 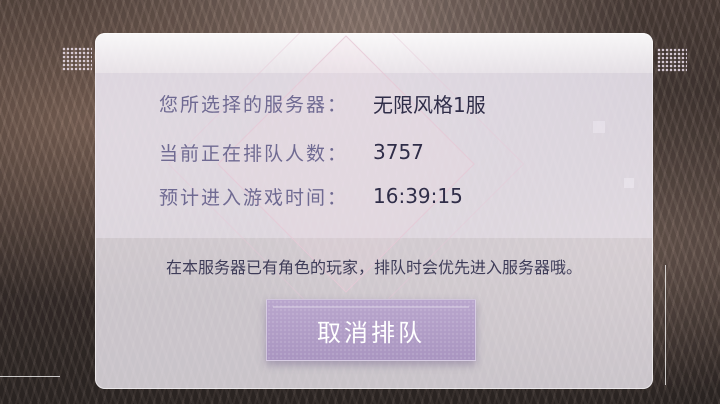 I want to click on priority-notice: 在本服务器已有角色的玩家，排队时会优先进入服务器哦。, so click(x=373, y=267).